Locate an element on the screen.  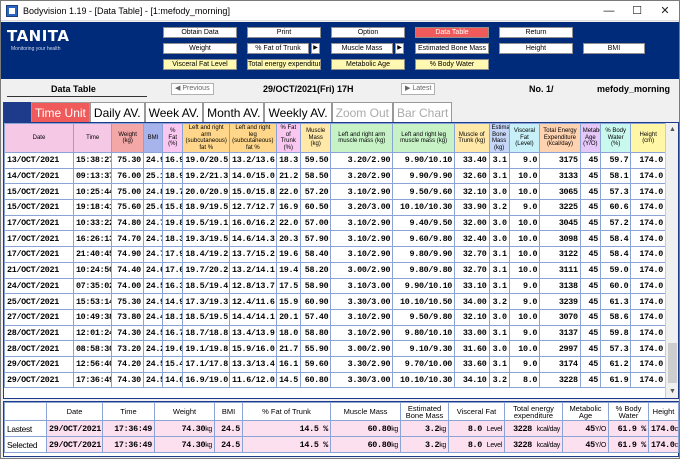
column-header-time: Time is located at coordinates (92, 138).